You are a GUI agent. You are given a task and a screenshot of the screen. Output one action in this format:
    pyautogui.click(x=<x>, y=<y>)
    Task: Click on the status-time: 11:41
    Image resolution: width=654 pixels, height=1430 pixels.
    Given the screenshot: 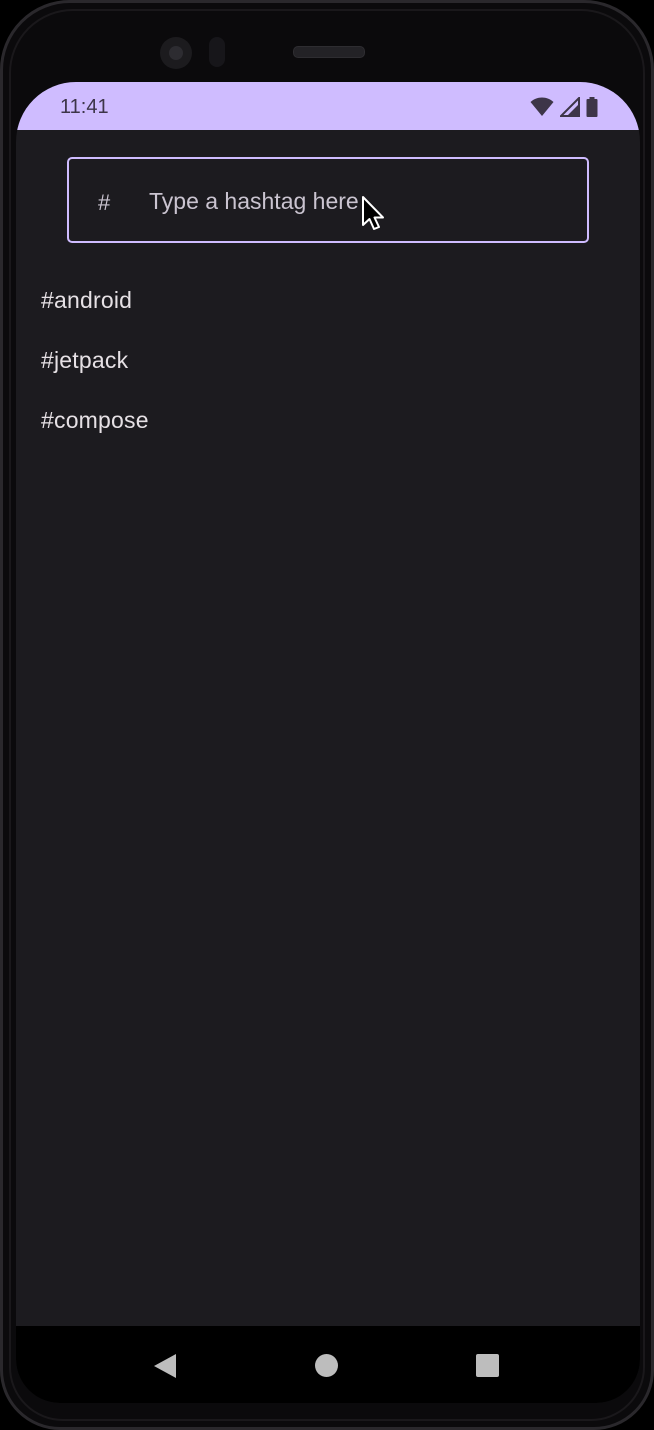 What is the action you would take?
    pyautogui.click(x=84, y=107)
    